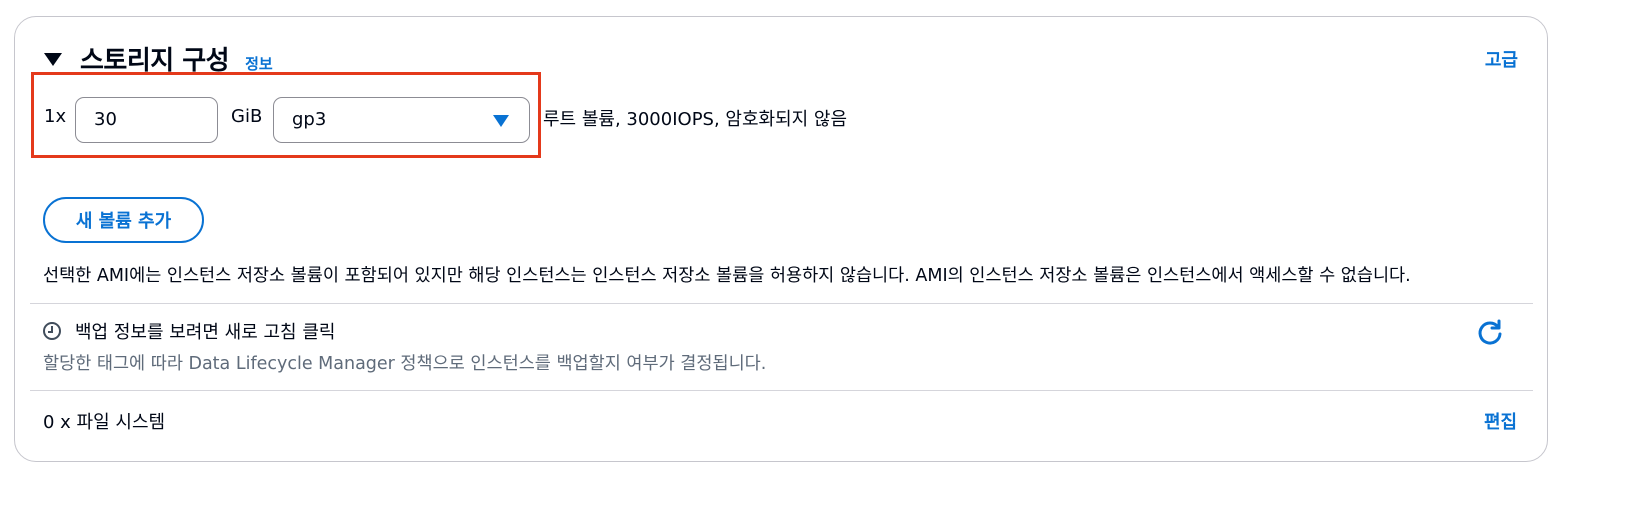  Describe the element at coordinates (259, 63) in the screenshot. I see `info-link: 정보` at that location.